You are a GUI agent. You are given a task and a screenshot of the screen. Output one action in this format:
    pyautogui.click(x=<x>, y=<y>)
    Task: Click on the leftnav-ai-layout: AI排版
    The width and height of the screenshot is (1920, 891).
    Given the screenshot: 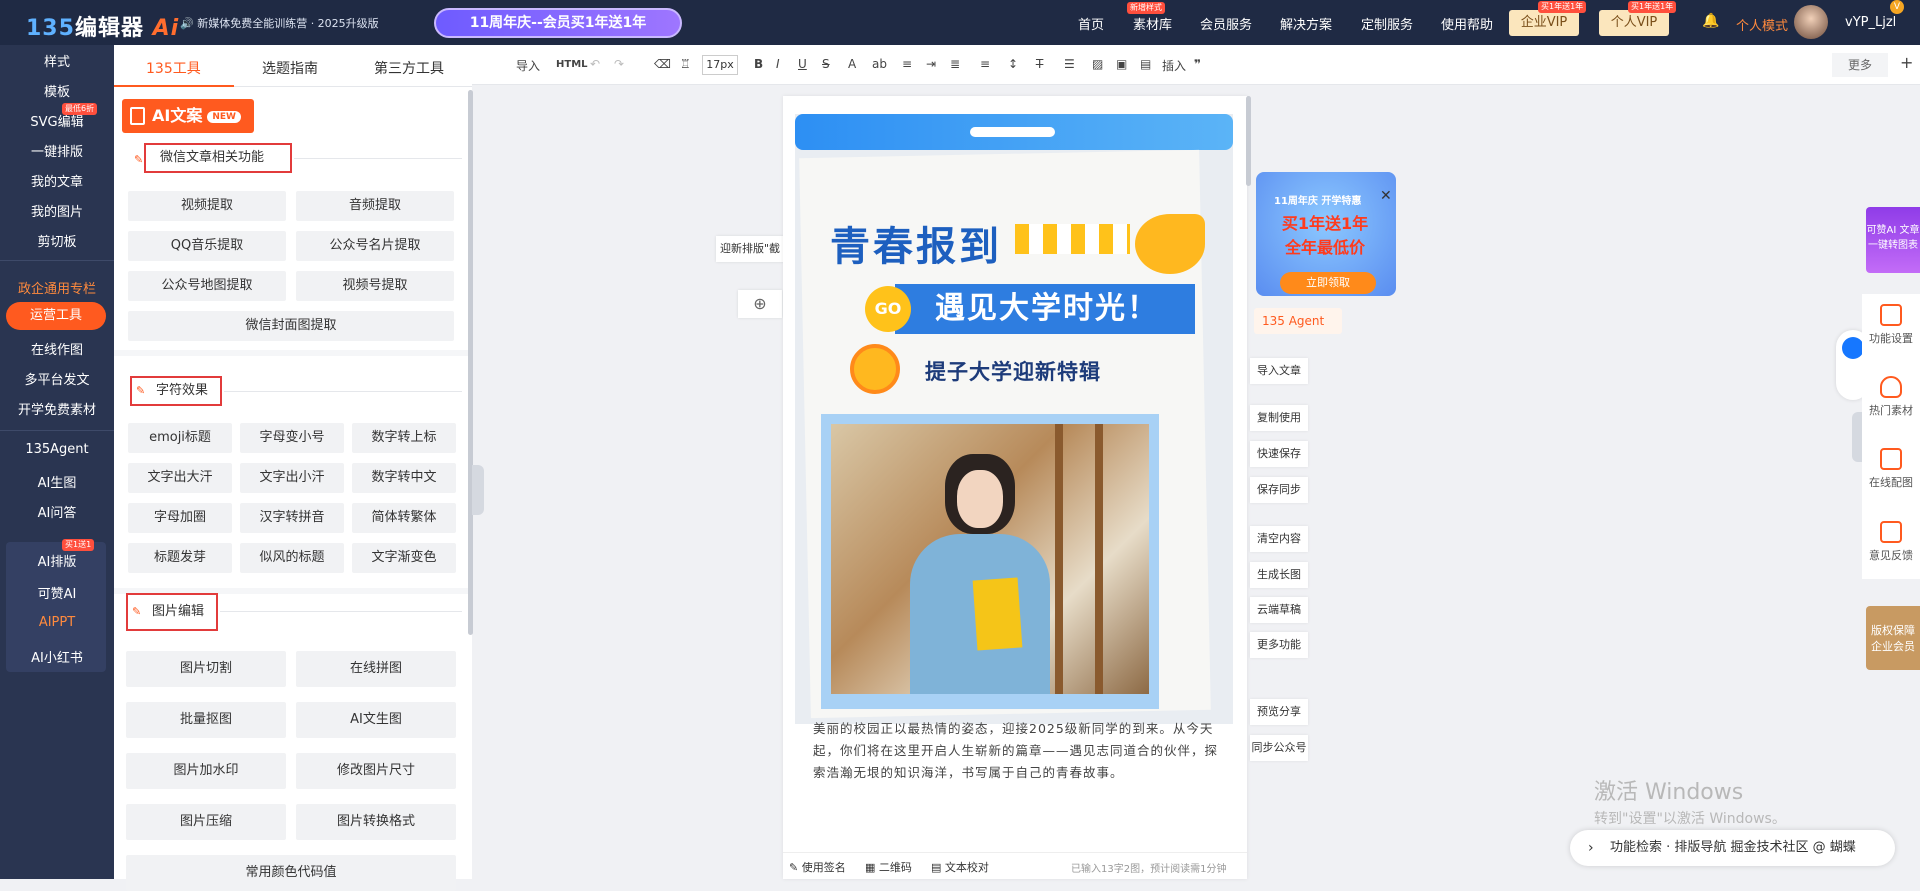 What is the action you would take?
    pyautogui.click(x=57, y=560)
    